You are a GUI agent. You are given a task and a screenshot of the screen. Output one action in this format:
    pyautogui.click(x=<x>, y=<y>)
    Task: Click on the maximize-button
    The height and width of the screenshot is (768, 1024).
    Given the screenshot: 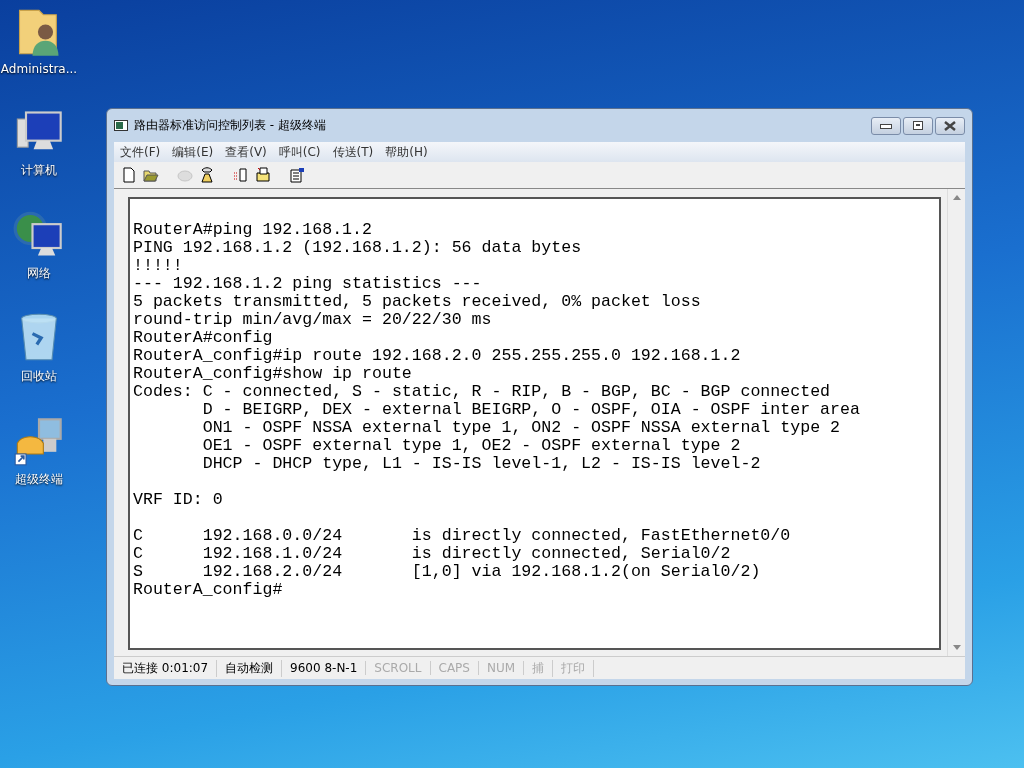 What is the action you would take?
    pyautogui.click(x=918, y=125)
    